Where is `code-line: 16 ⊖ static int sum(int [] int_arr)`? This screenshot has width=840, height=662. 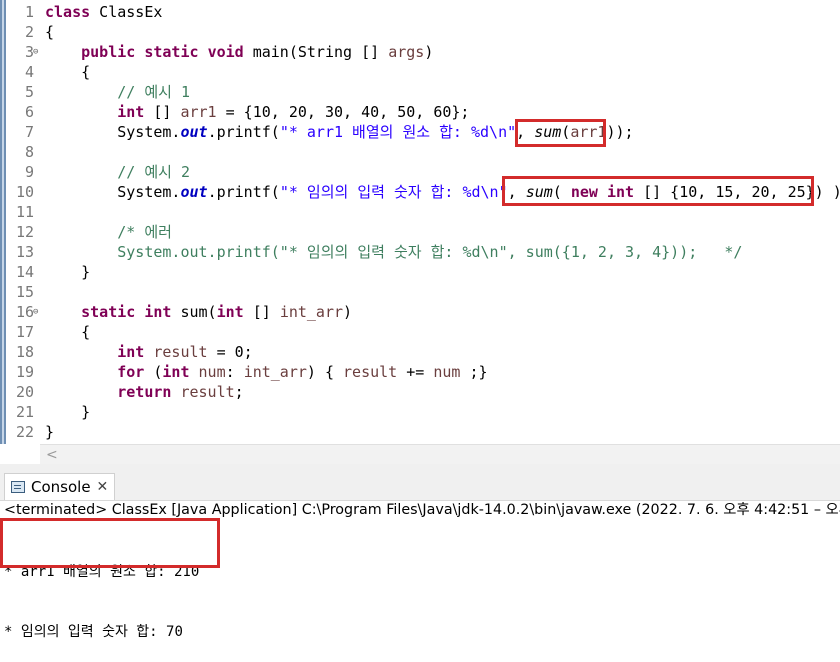
code-line: 16 ⊖ static int sum(int [] int_arr) is located at coordinates (420, 312).